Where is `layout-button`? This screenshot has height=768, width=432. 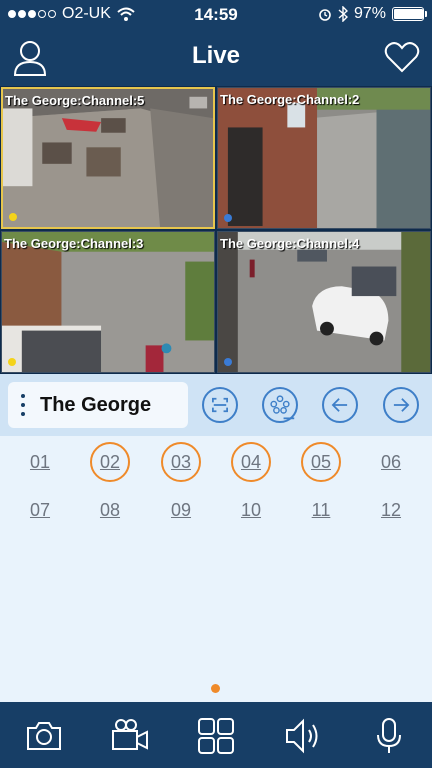
layout-button is located at coordinates (216, 736).